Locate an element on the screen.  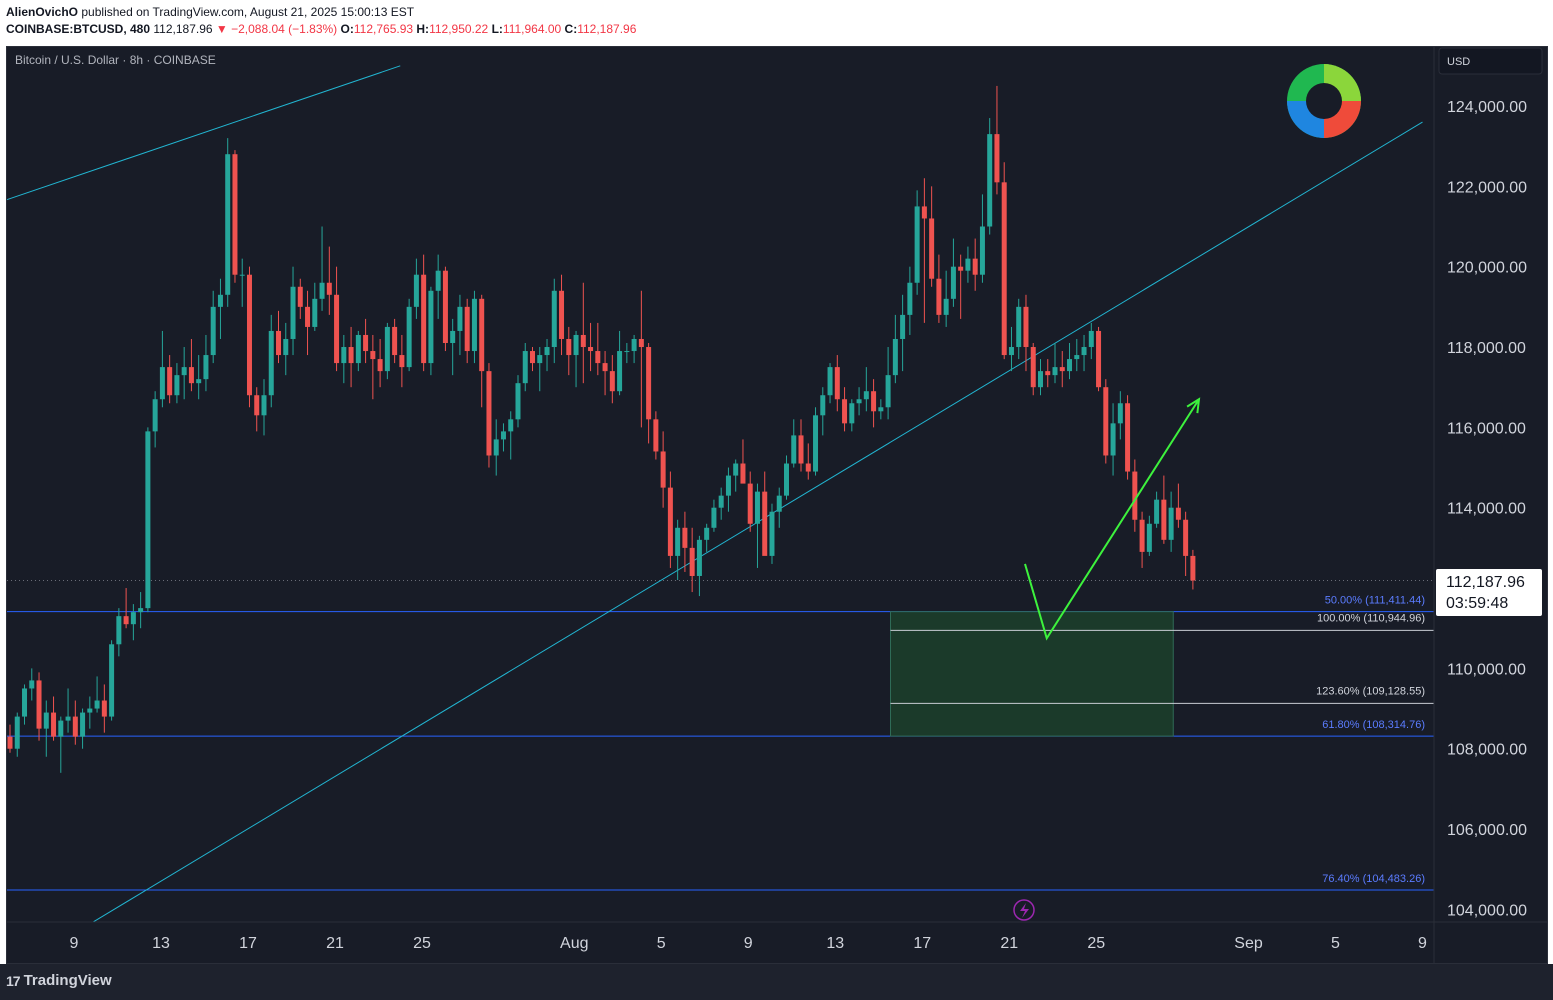
tradingview-logo: 17 TradingView is located at coordinates (59, 980).